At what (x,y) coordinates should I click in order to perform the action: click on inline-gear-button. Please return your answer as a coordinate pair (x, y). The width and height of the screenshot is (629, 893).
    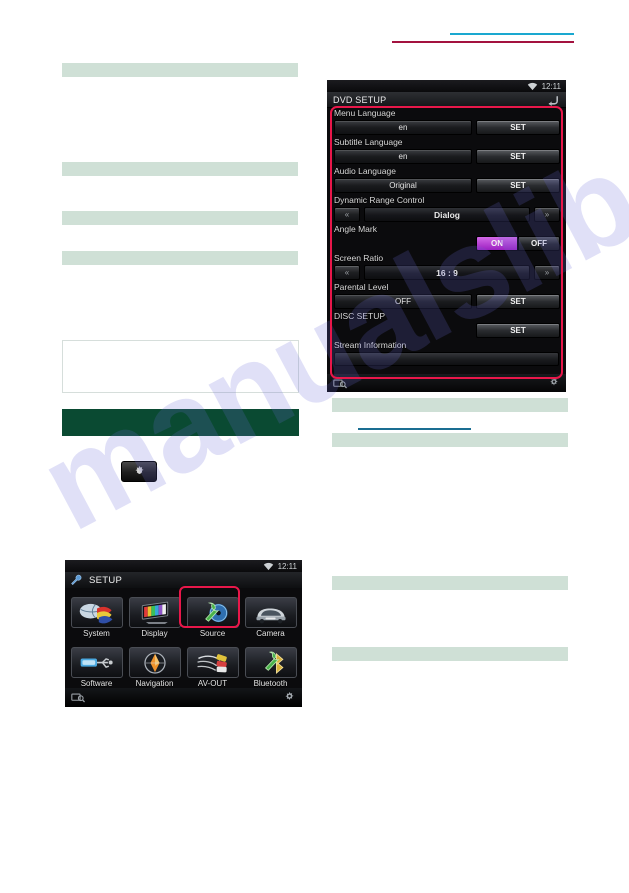
    Looking at the image, I should click on (139, 471).